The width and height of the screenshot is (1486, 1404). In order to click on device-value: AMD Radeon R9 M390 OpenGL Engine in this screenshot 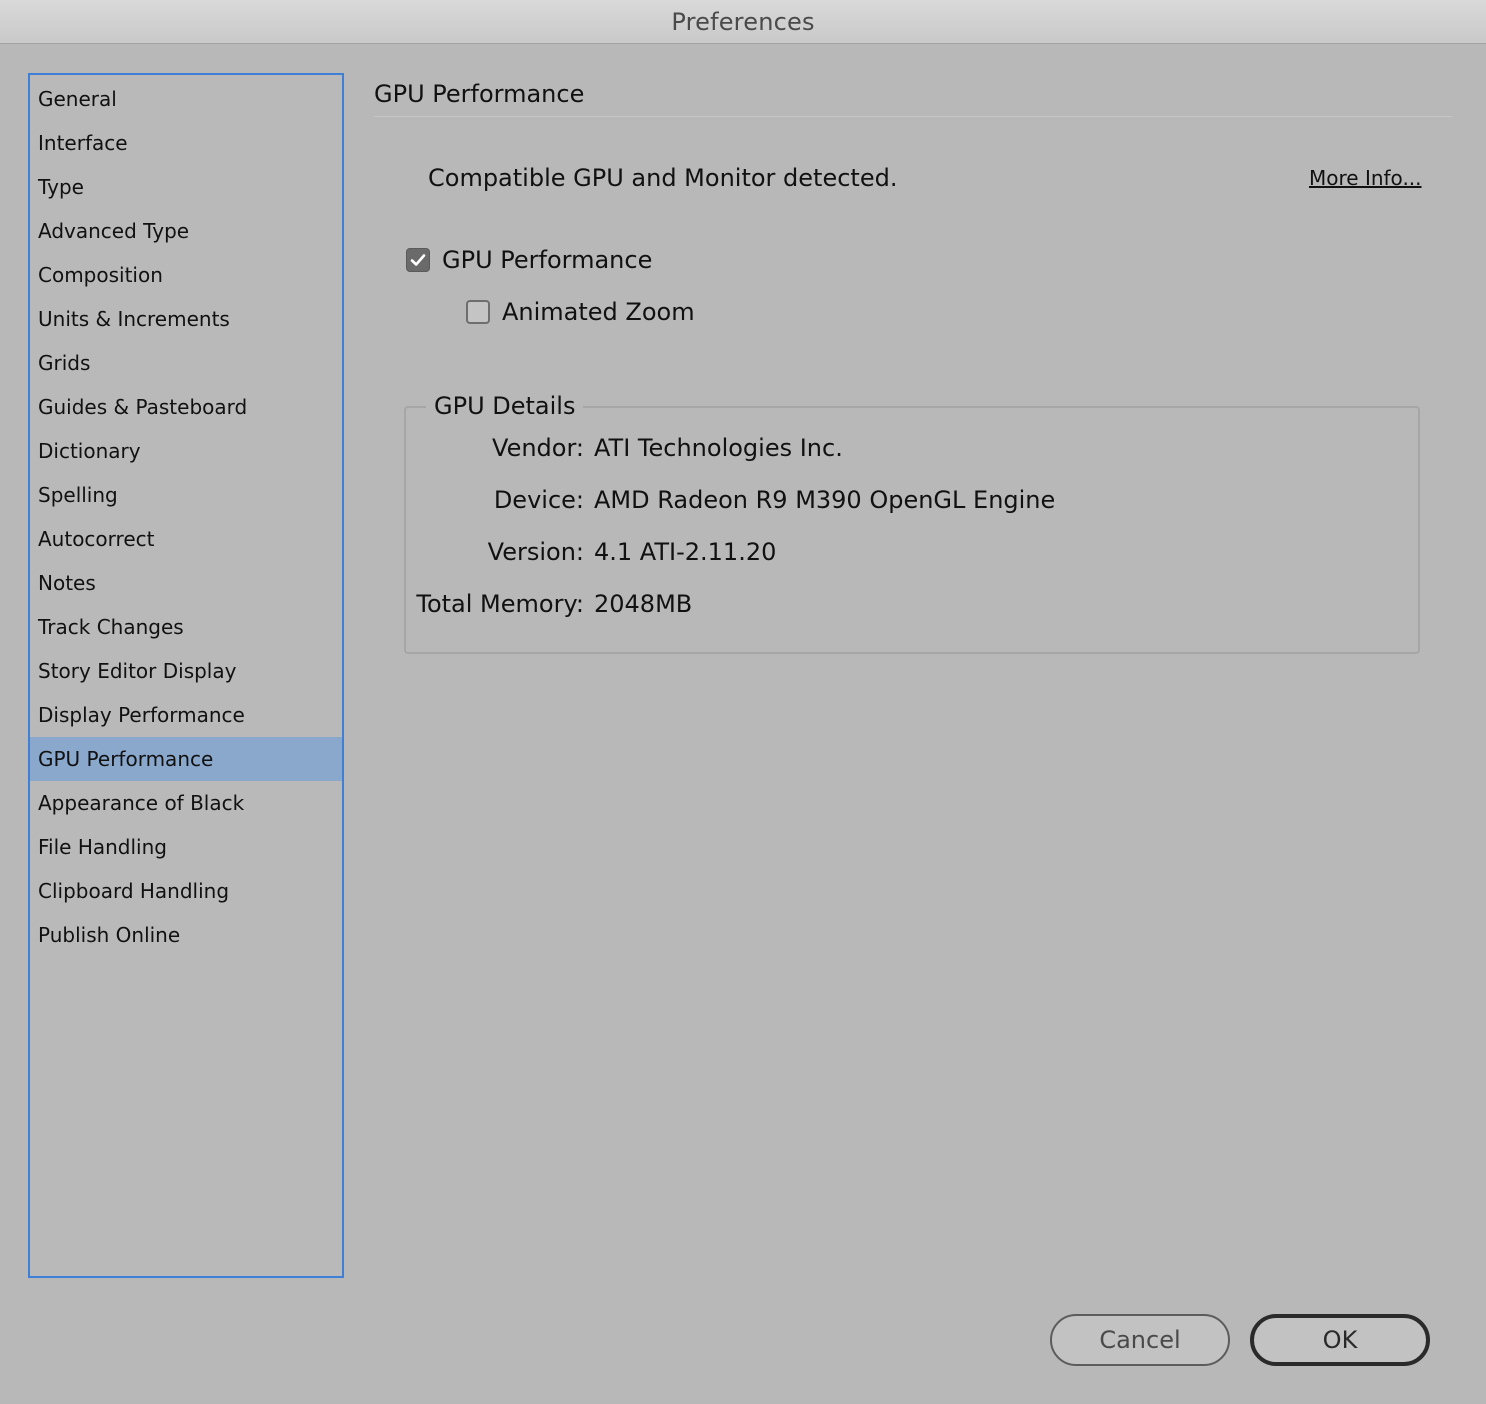, I will do `click(825, 500)`.